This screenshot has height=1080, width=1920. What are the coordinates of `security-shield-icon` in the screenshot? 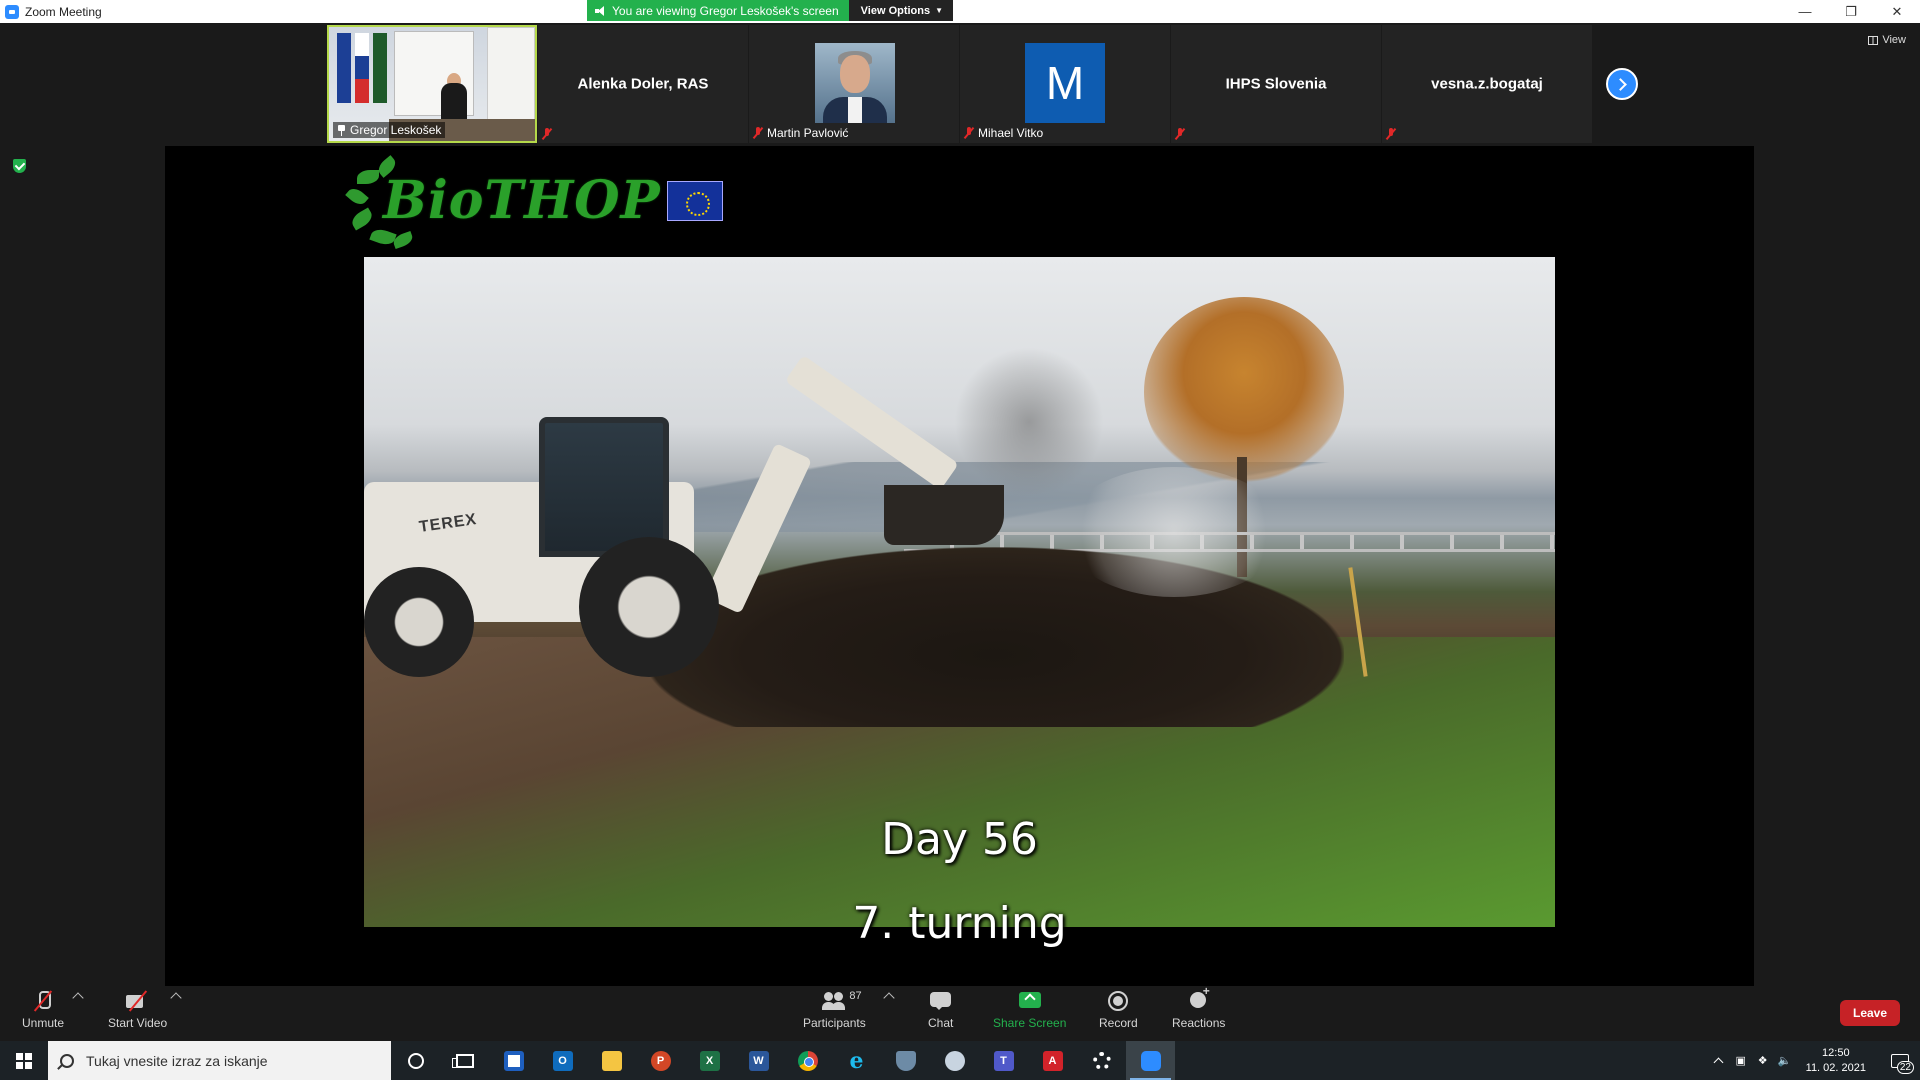 It's located at (905, 1060).